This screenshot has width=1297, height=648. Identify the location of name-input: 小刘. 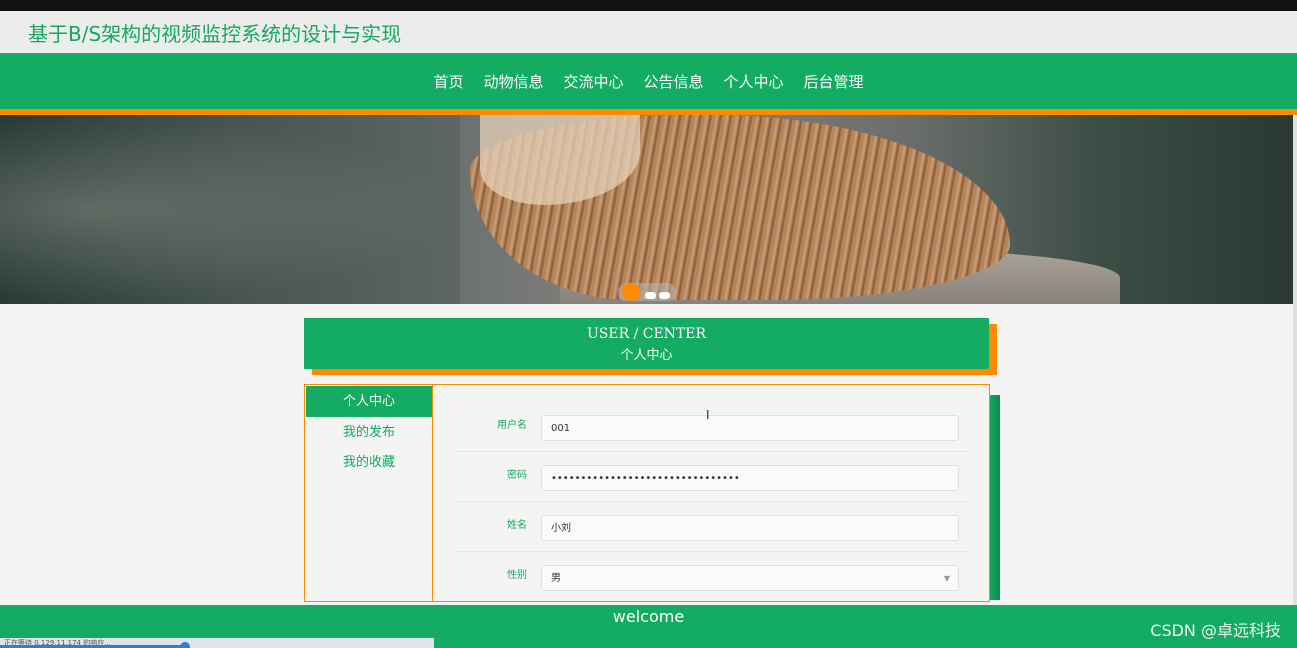
(750, 528).